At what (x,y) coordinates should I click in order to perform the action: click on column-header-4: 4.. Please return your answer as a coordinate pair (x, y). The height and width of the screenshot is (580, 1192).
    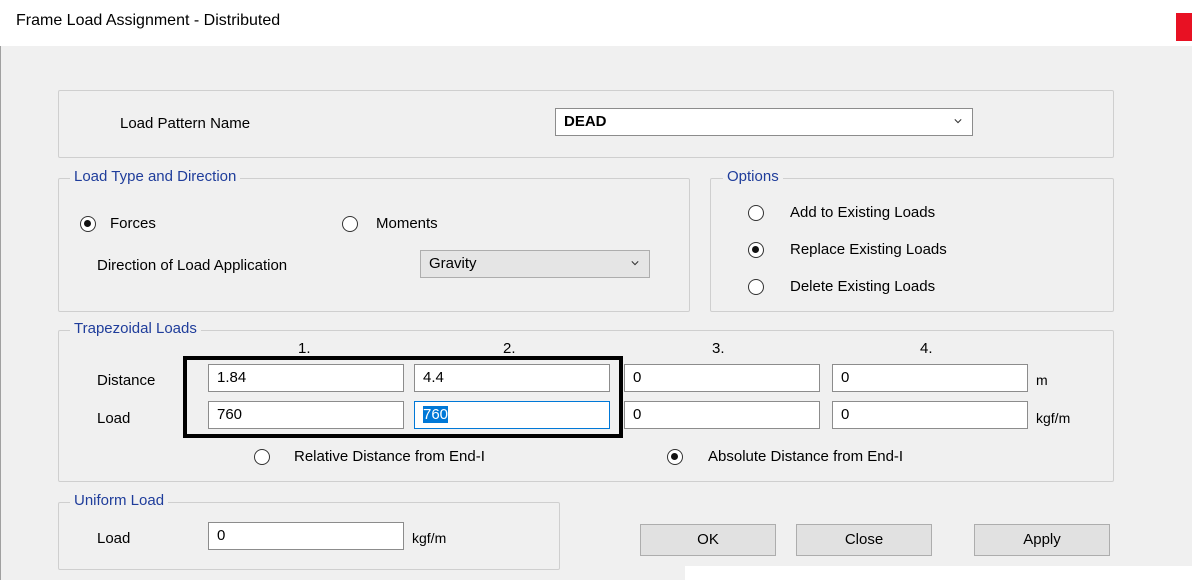
    Looking at the image, I should click on (926, 348).